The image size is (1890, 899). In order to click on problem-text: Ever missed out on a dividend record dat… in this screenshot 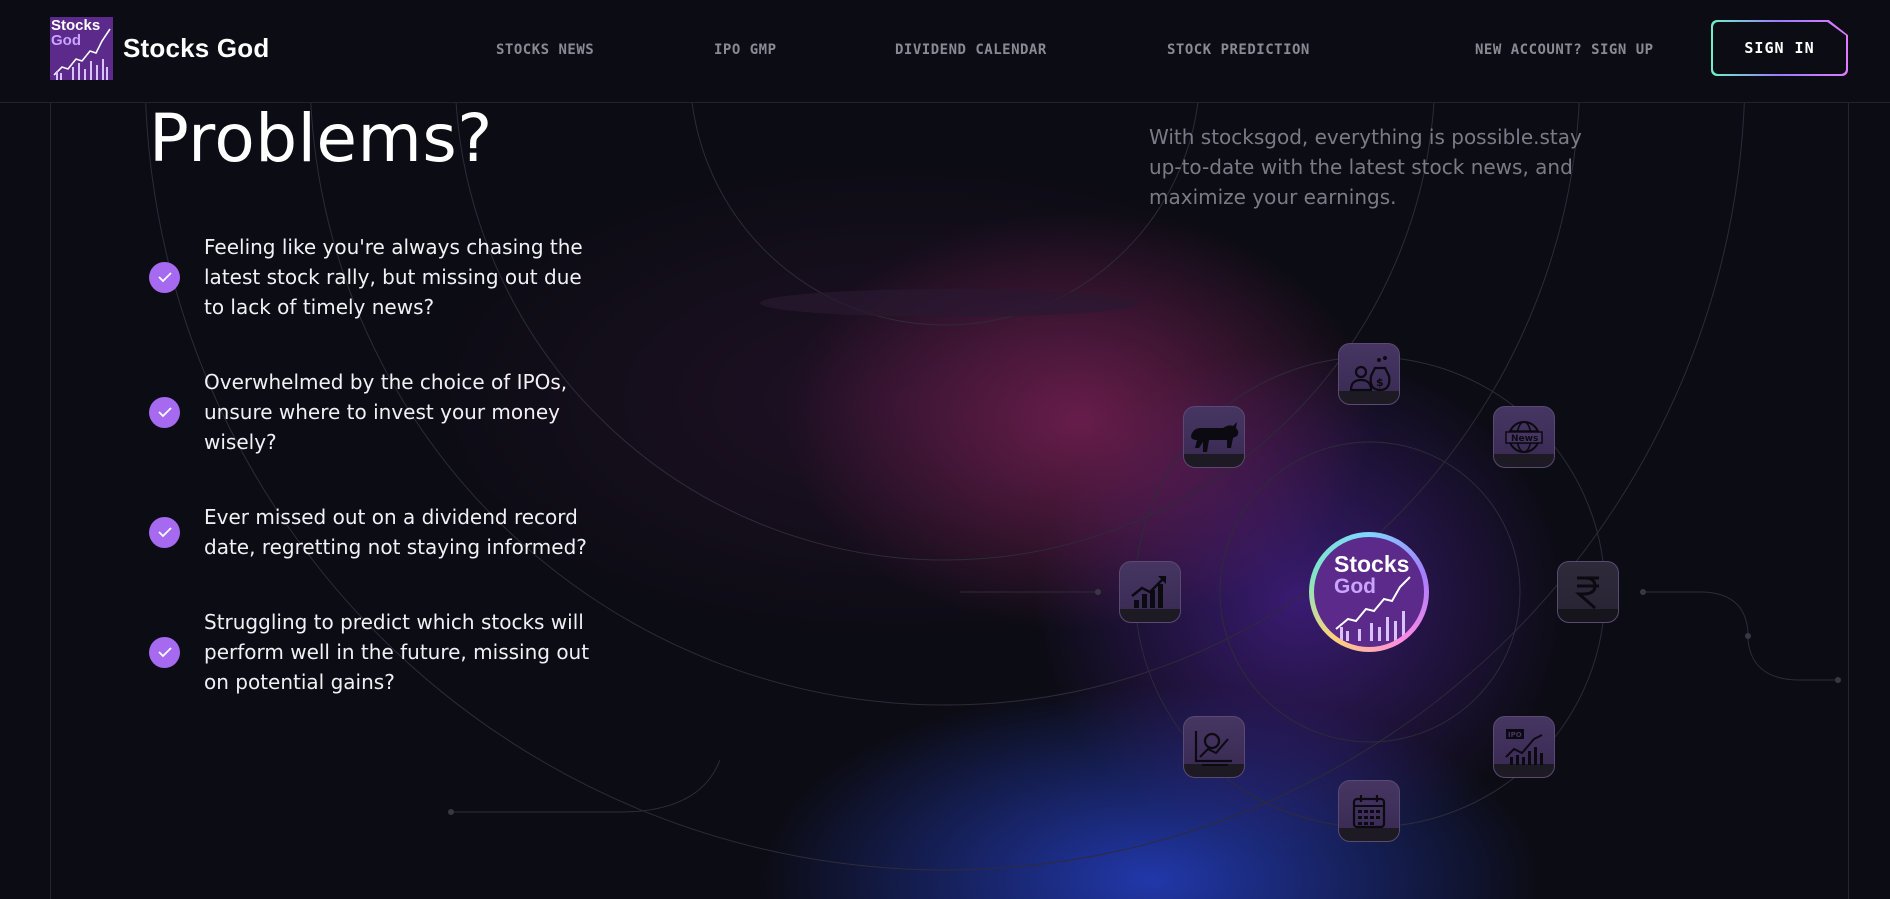, I will do `click(395, 532)`.